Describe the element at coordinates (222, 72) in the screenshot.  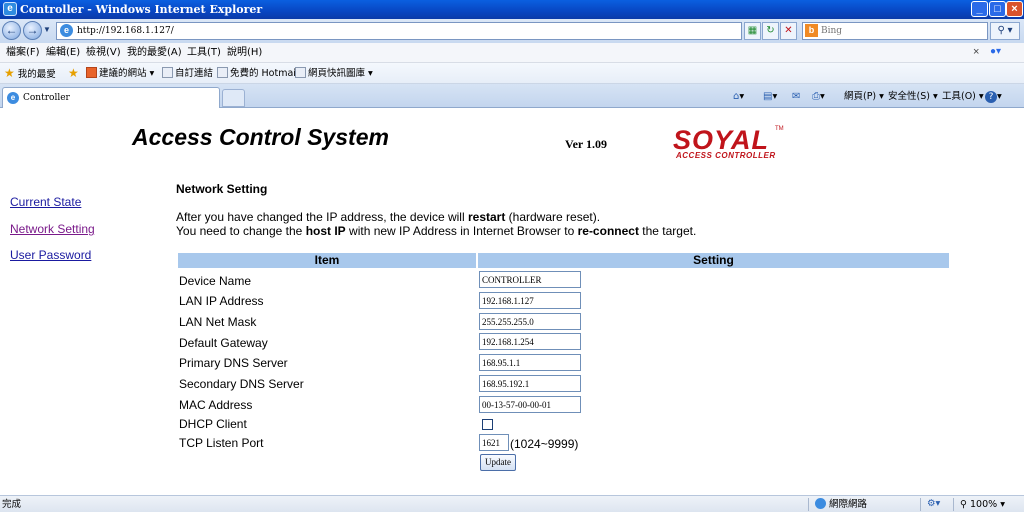
I see `hotmail-page-icon` at that location.